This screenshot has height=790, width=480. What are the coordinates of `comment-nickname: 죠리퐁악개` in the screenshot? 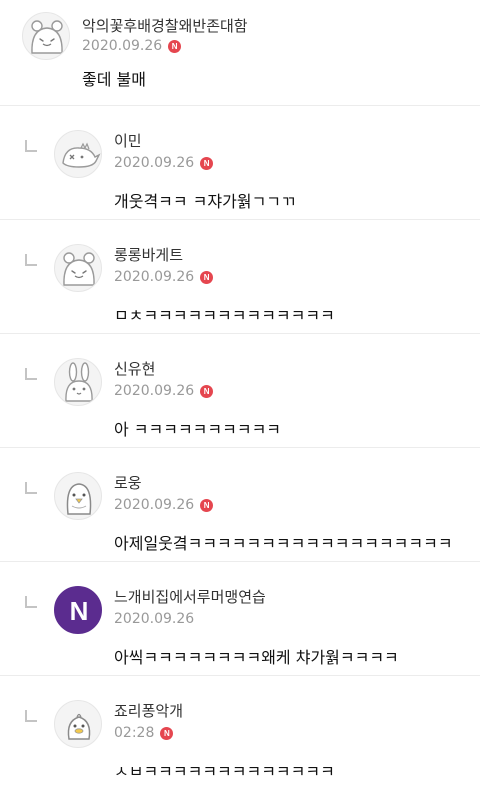 It's located at (148, 710).